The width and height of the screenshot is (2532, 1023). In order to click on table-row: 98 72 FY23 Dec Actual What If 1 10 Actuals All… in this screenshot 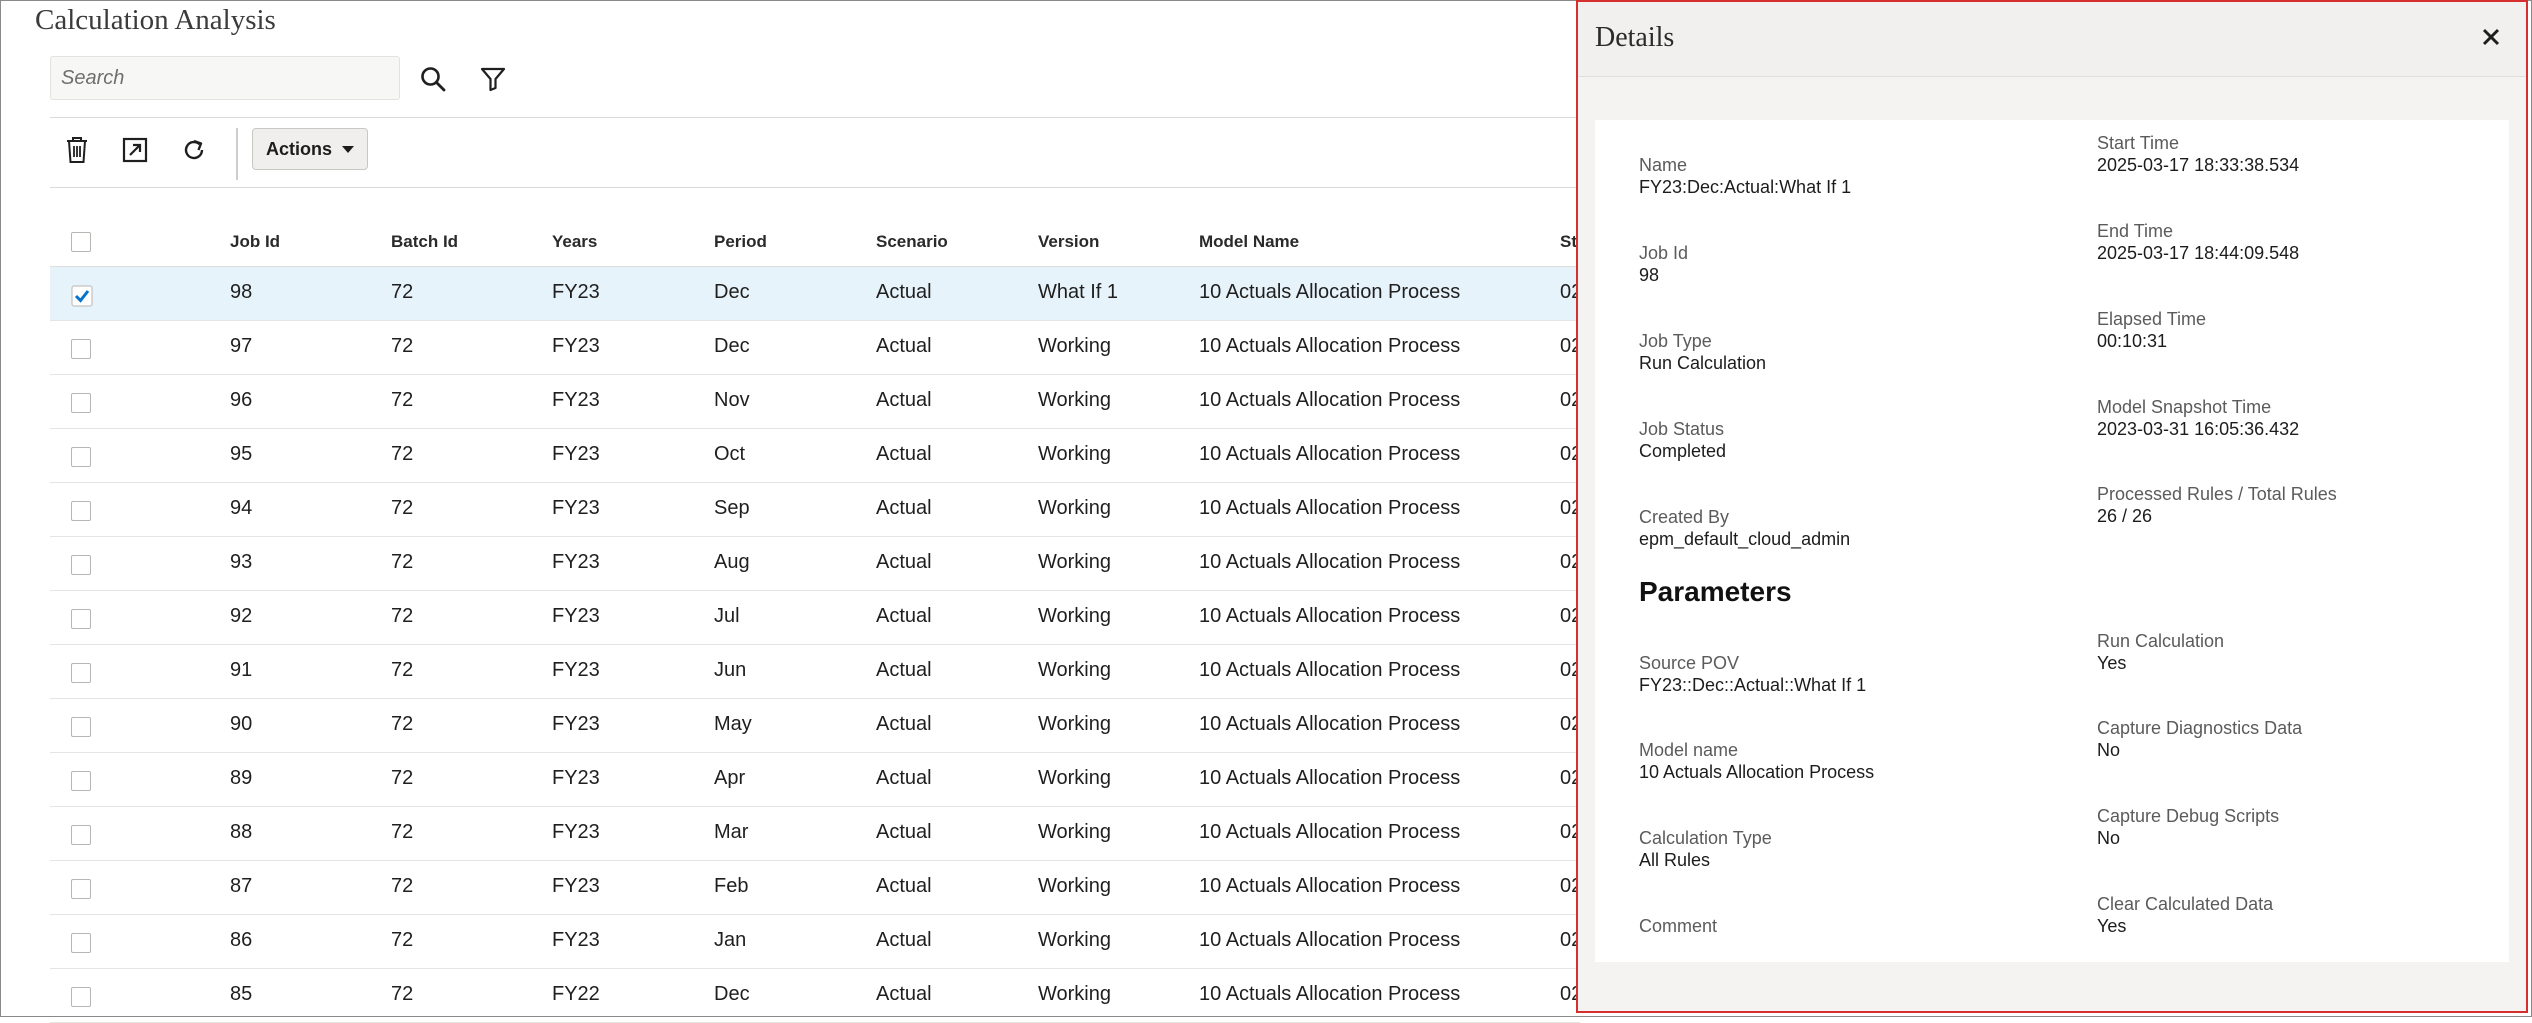, I will do `click(816, 294)`.